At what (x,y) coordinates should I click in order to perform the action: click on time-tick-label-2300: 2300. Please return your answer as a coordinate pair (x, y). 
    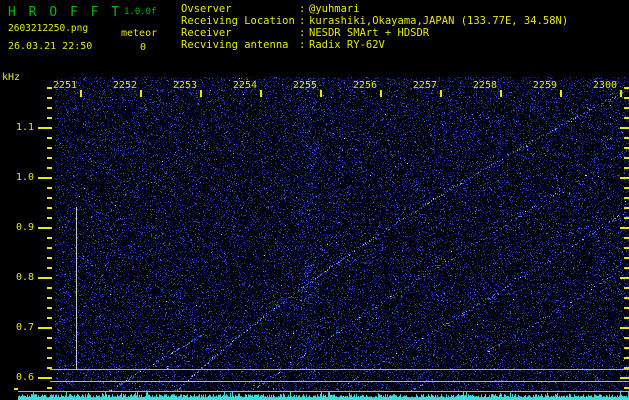
    Looking at the image, I should click on (604, 85).